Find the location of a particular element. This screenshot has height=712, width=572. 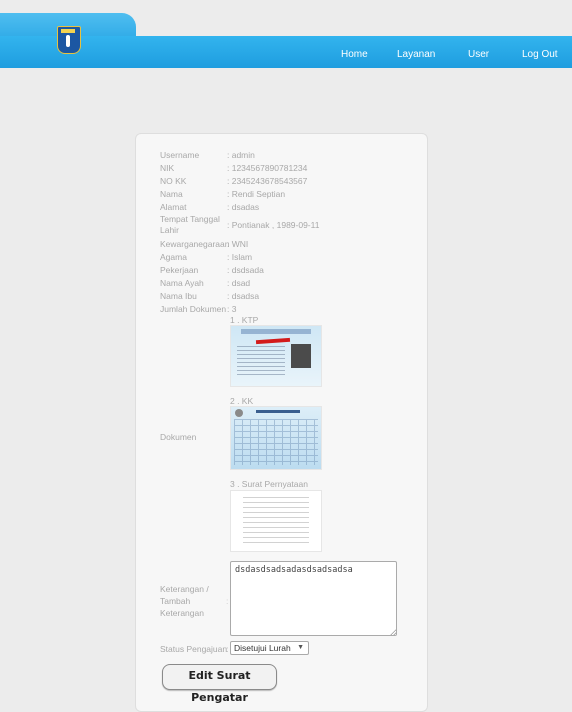

value-nama-ayah: : dsad is located at coordinates (239, 283).